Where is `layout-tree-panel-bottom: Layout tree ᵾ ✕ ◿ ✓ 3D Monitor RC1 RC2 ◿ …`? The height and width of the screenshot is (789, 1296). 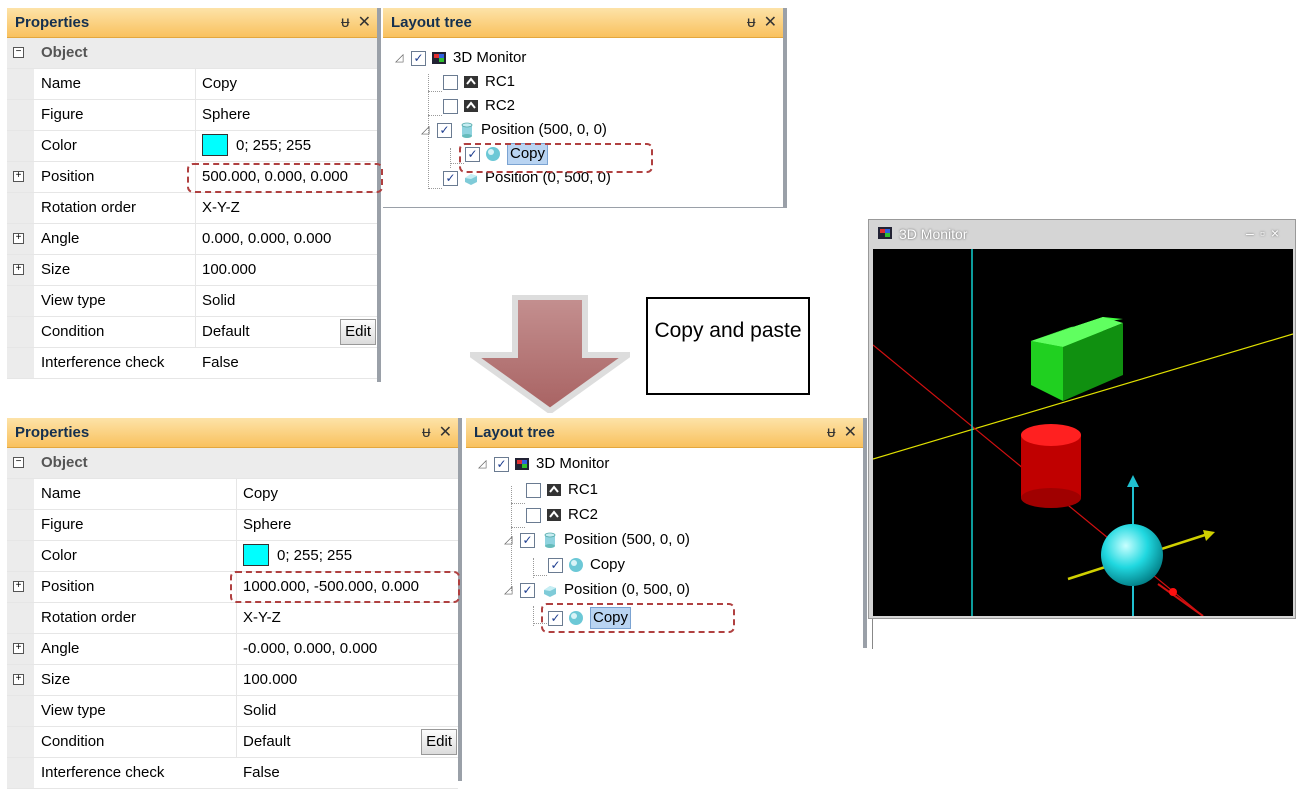
layout-tree-panel-bottom: Layout tree ᵾ ✕ ◿ ✓ 3D Monitor RC1 RC2 ◿ … is located at coordinates (666, 533).